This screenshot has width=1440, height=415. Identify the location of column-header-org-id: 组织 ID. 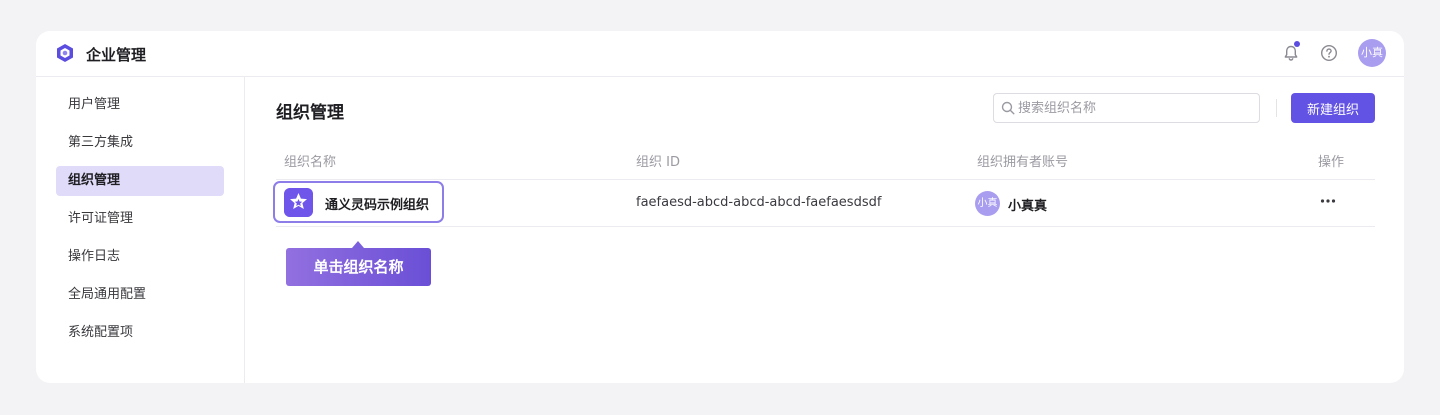
(658, 162).